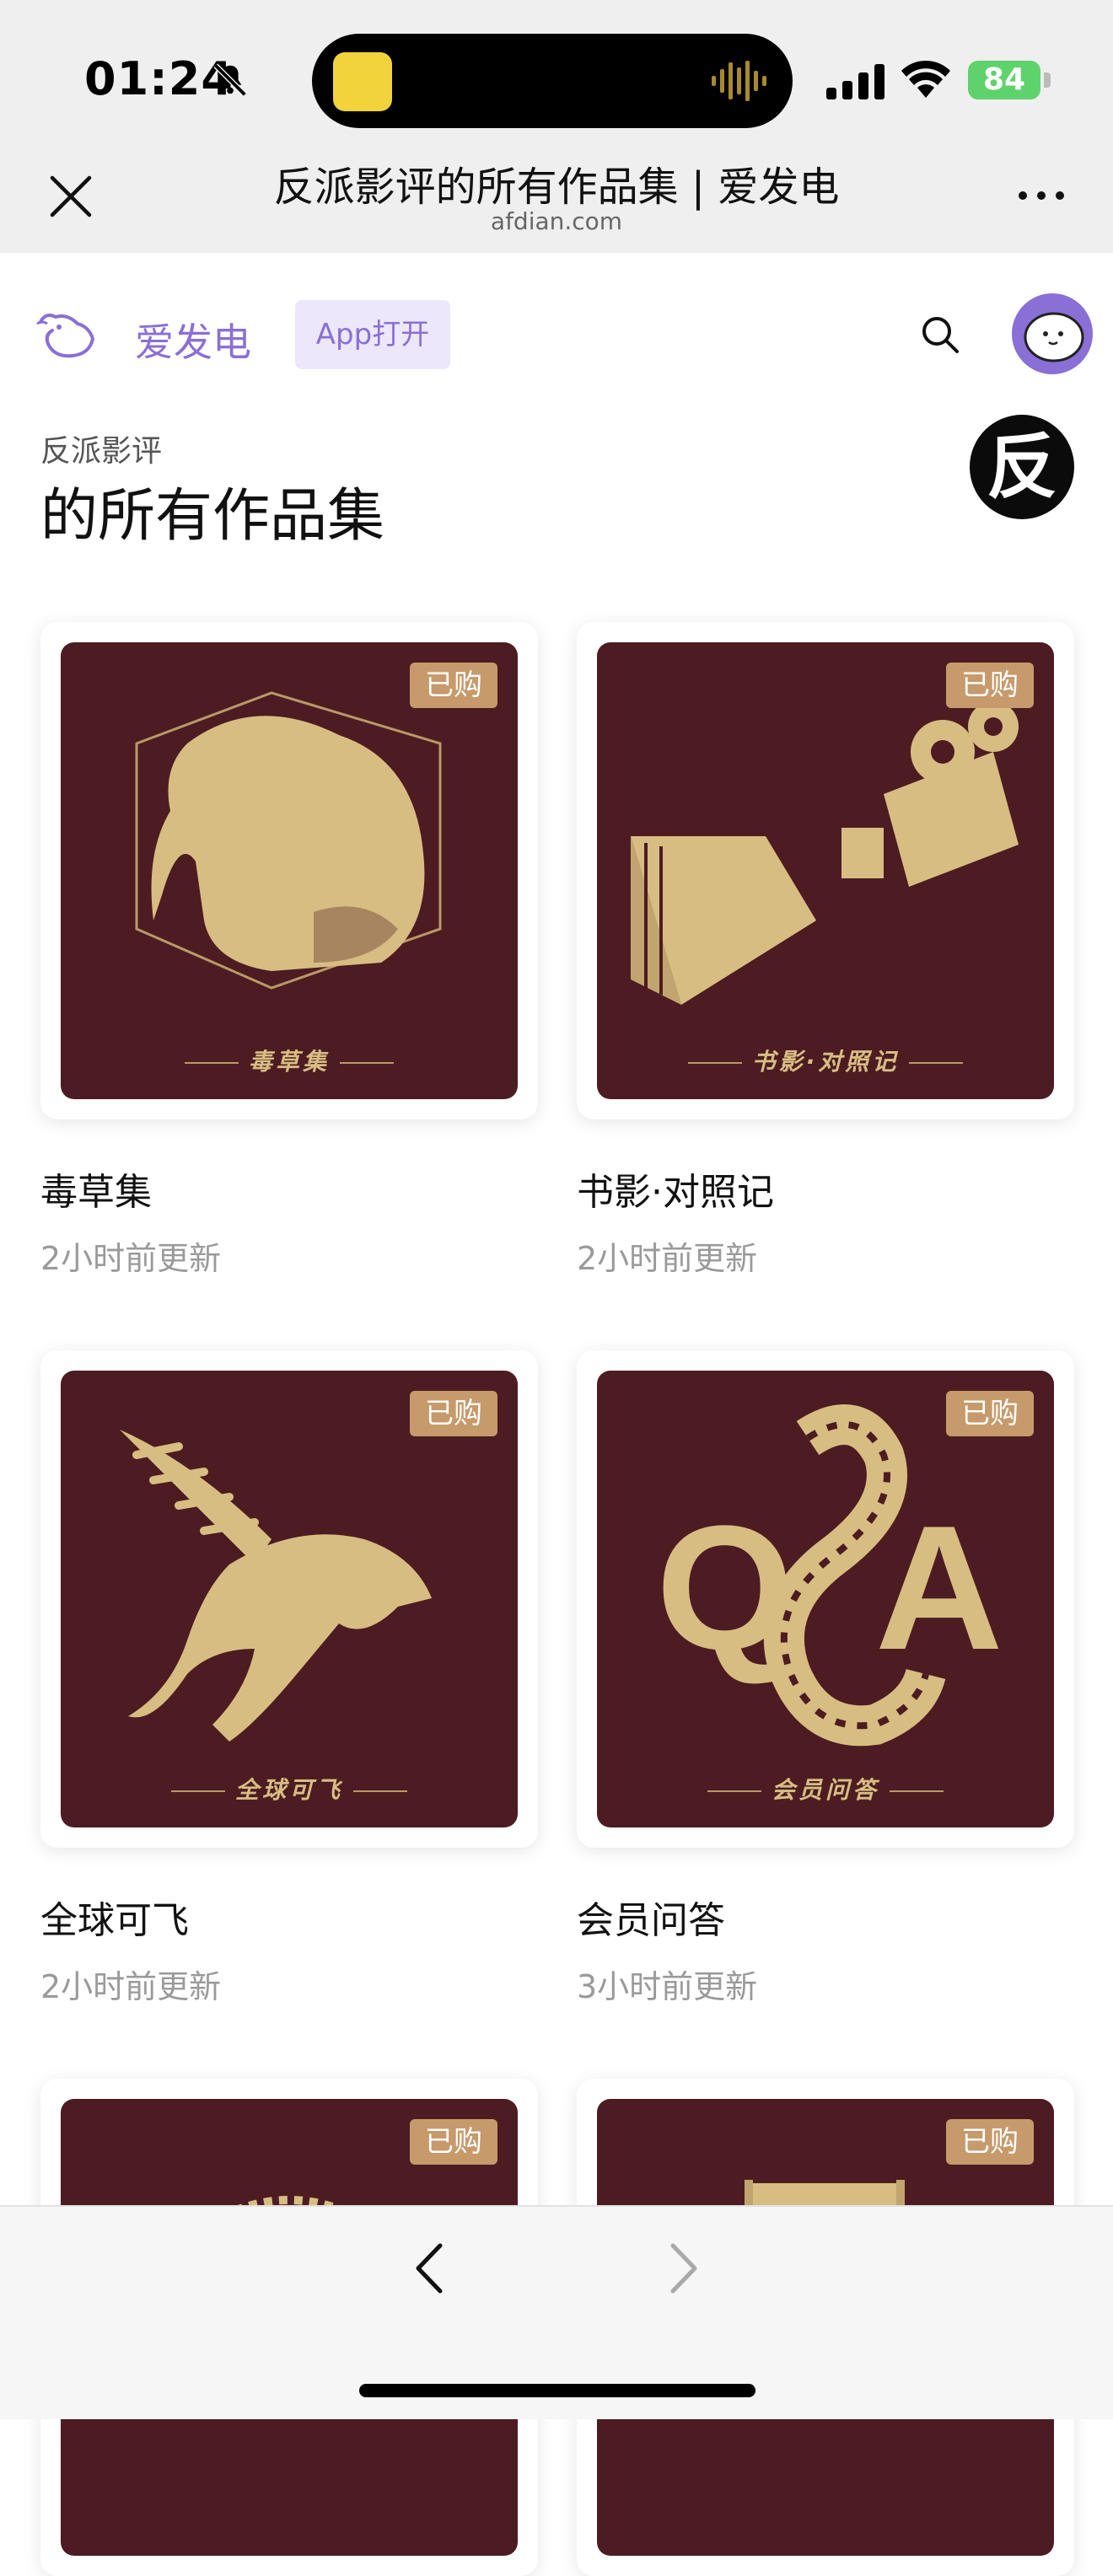  What do you see at coordinates (1004, 80) in the screenshot?
I see `battery-indicator: 84` at bounding box center [1004, 80].